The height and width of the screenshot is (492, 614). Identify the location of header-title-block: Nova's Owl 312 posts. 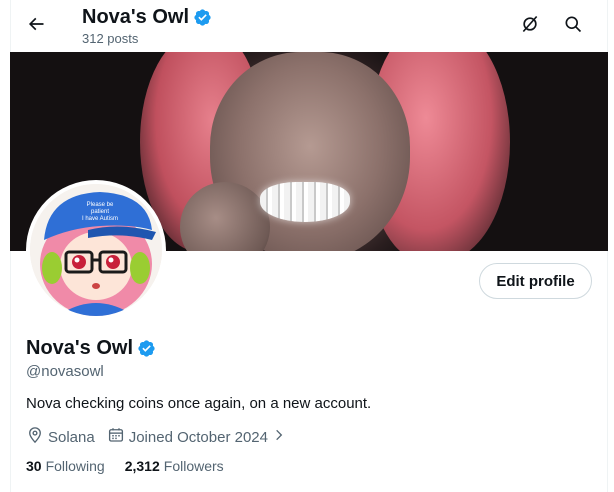
(147, 26).